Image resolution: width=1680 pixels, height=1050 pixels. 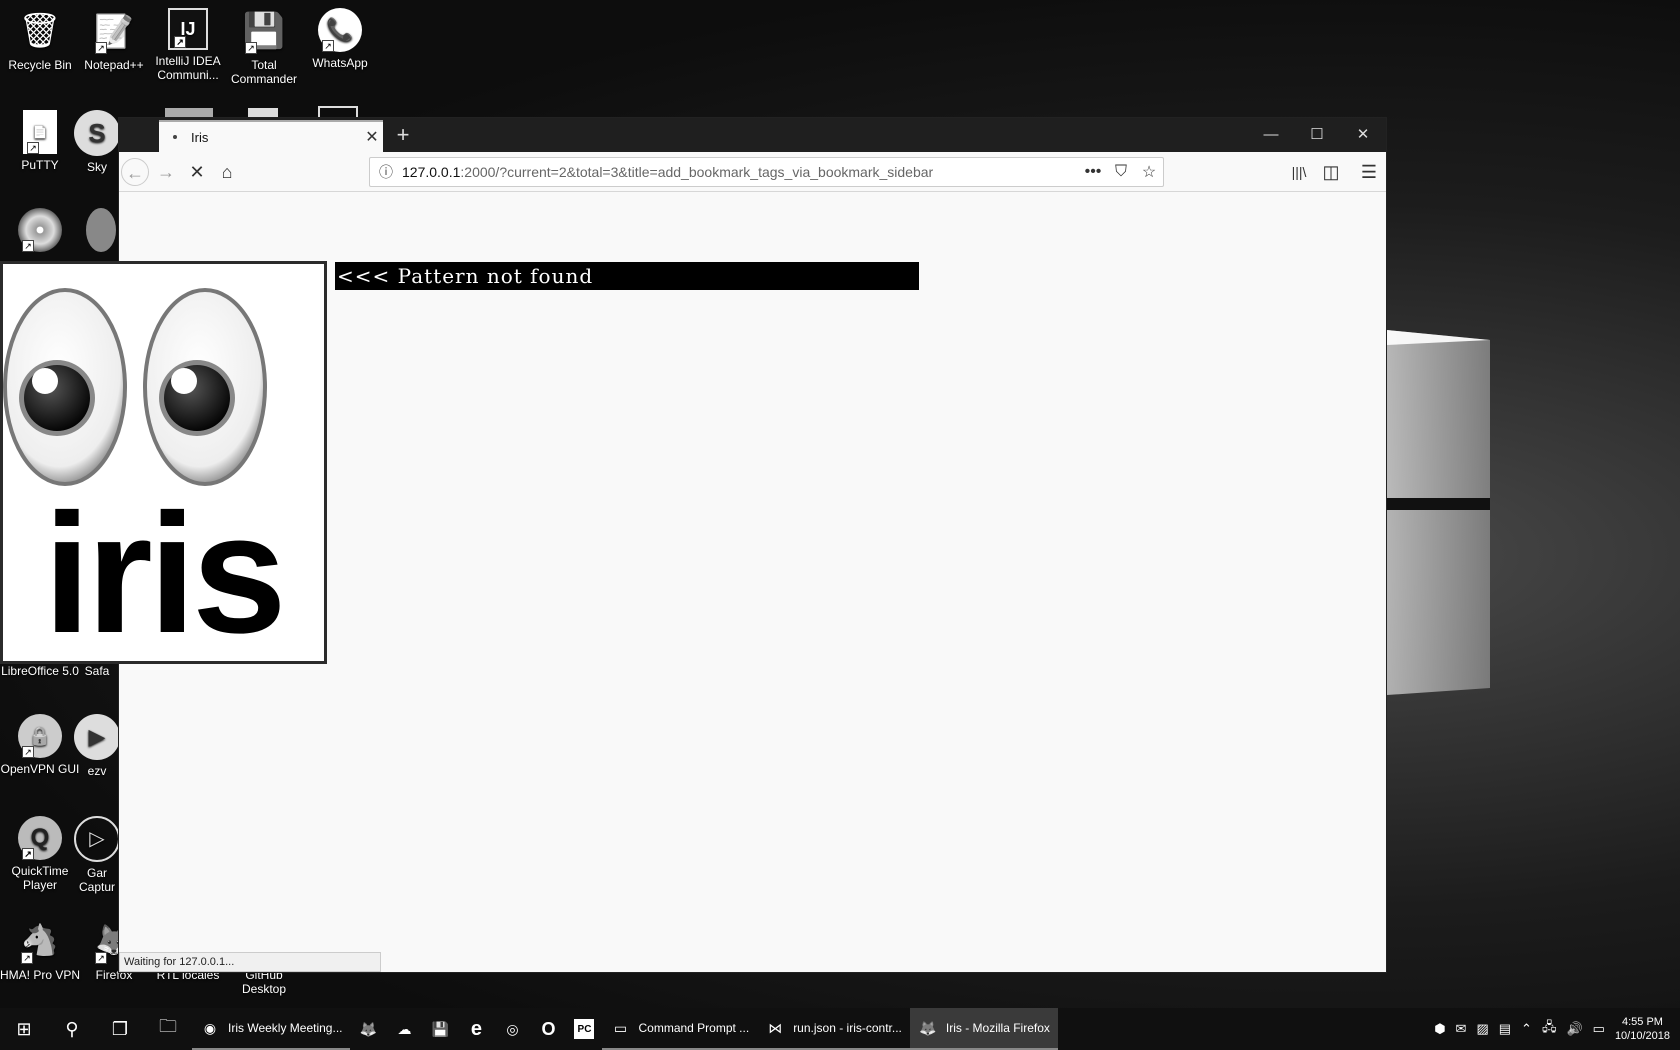 I want to click on desktop-icon-hma-vpn: 🐴 ↗ HMA! Pro VPN, so click(x=40, y=950).